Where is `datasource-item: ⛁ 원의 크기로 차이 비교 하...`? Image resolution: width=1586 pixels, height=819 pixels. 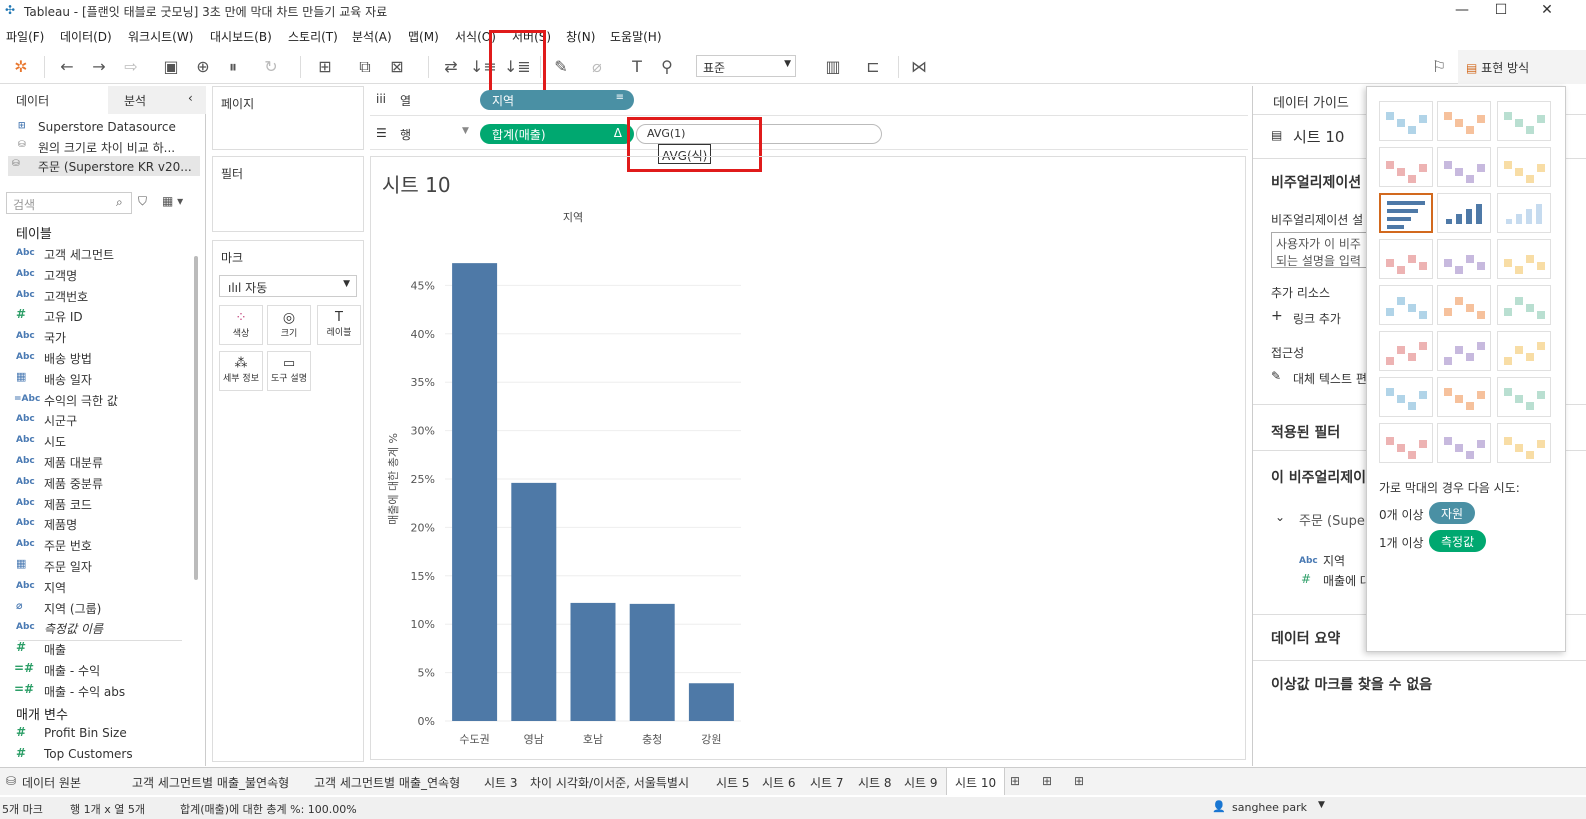 datasource-item: ⛁ 원의 크기로 차이 비교 하... is located at coordinates (100, 147).